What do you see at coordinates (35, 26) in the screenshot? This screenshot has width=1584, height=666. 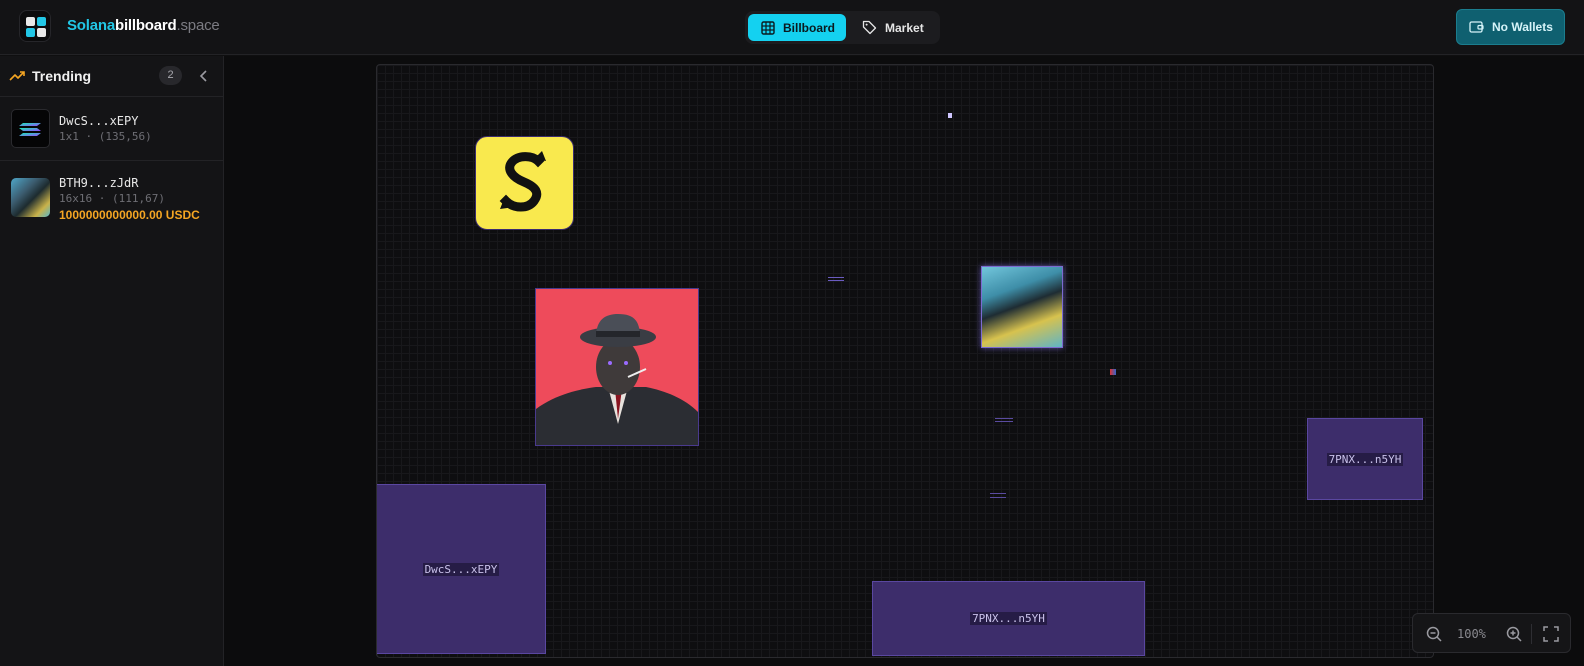 I see `app-logo` at bounding box center [35, 26].